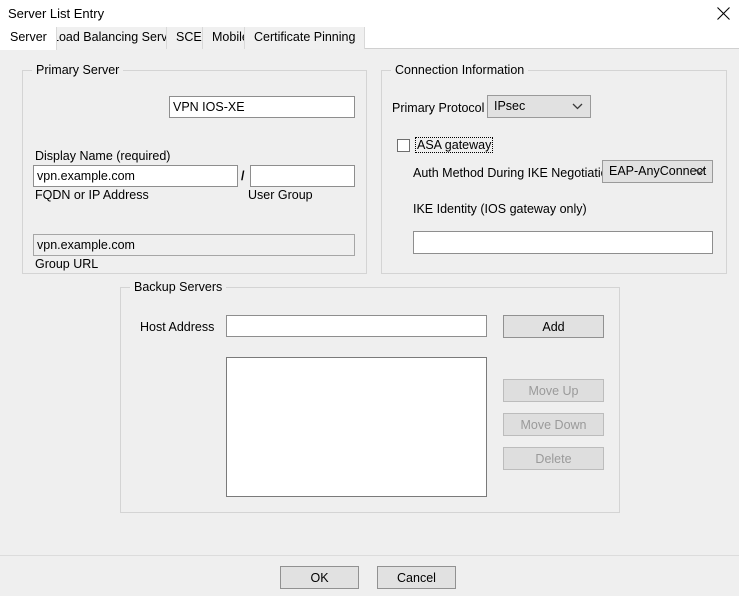  I want to click on tab-server: Server, so click(28, 38).